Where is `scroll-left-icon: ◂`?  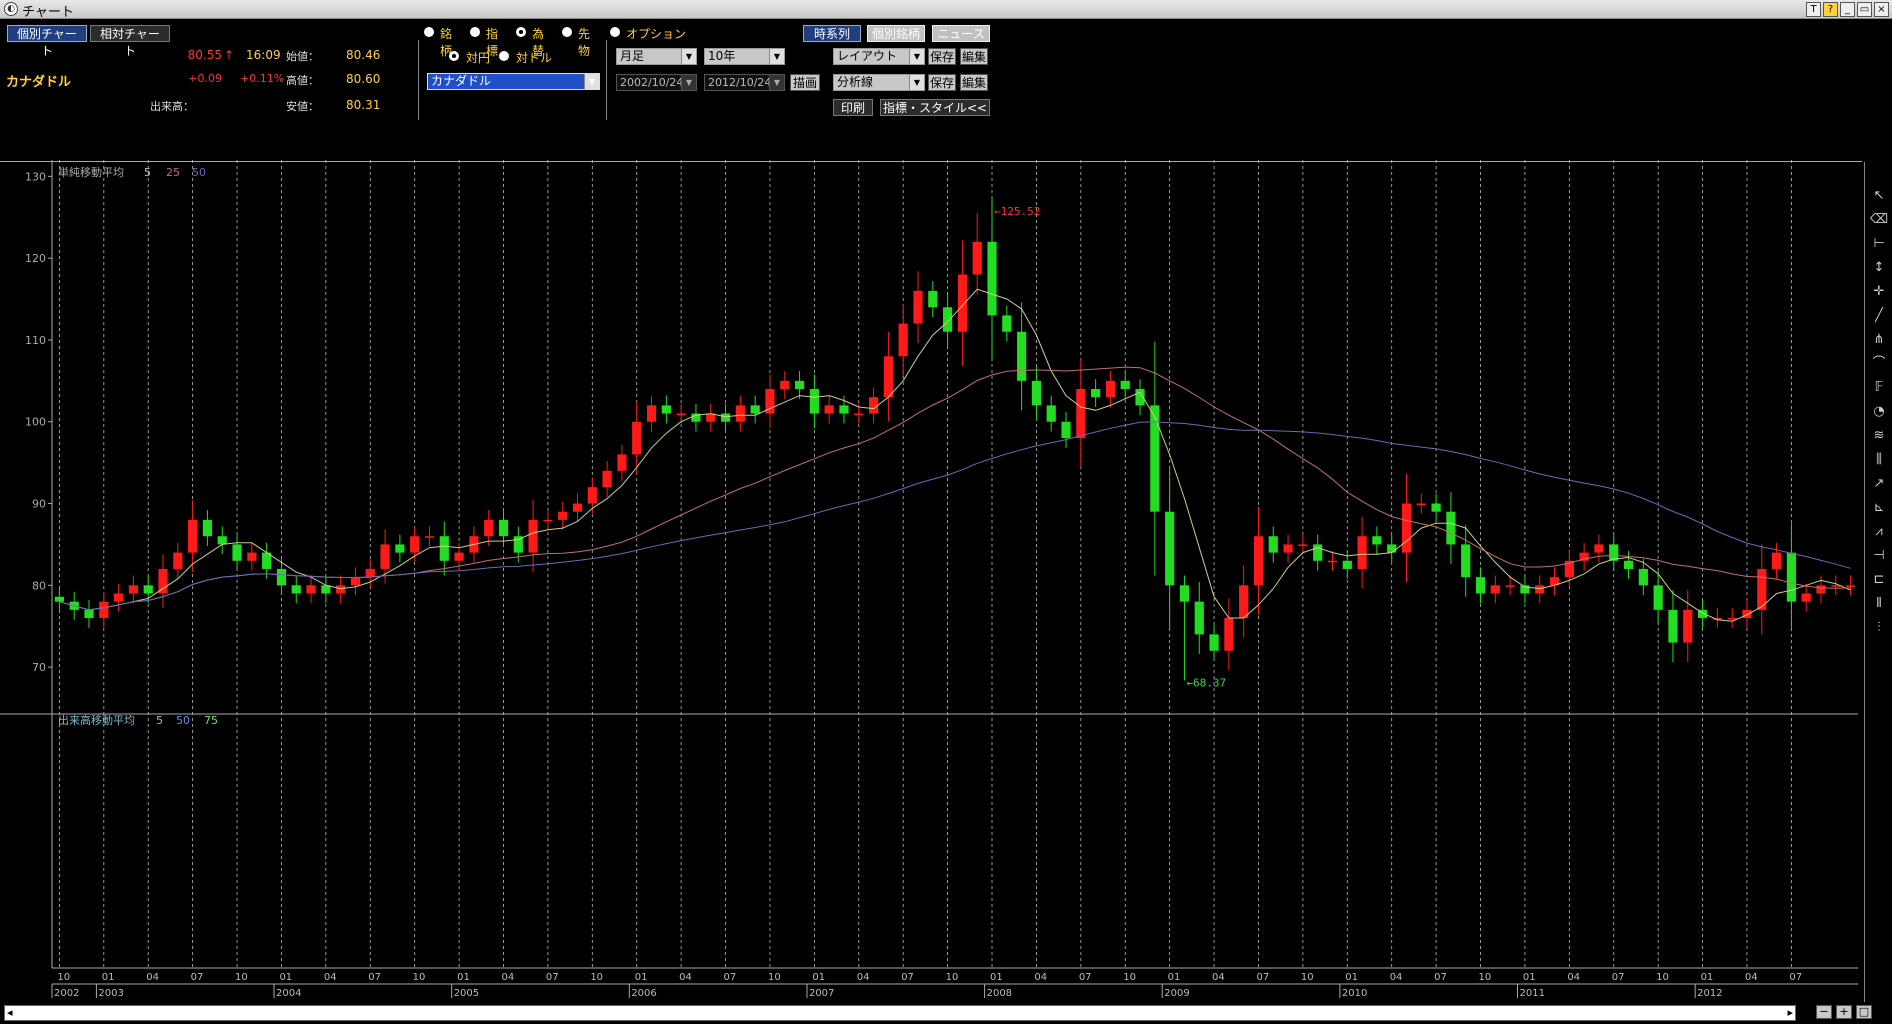
scroll-left-icon: ◂ is located at coordinates (10, 1012).